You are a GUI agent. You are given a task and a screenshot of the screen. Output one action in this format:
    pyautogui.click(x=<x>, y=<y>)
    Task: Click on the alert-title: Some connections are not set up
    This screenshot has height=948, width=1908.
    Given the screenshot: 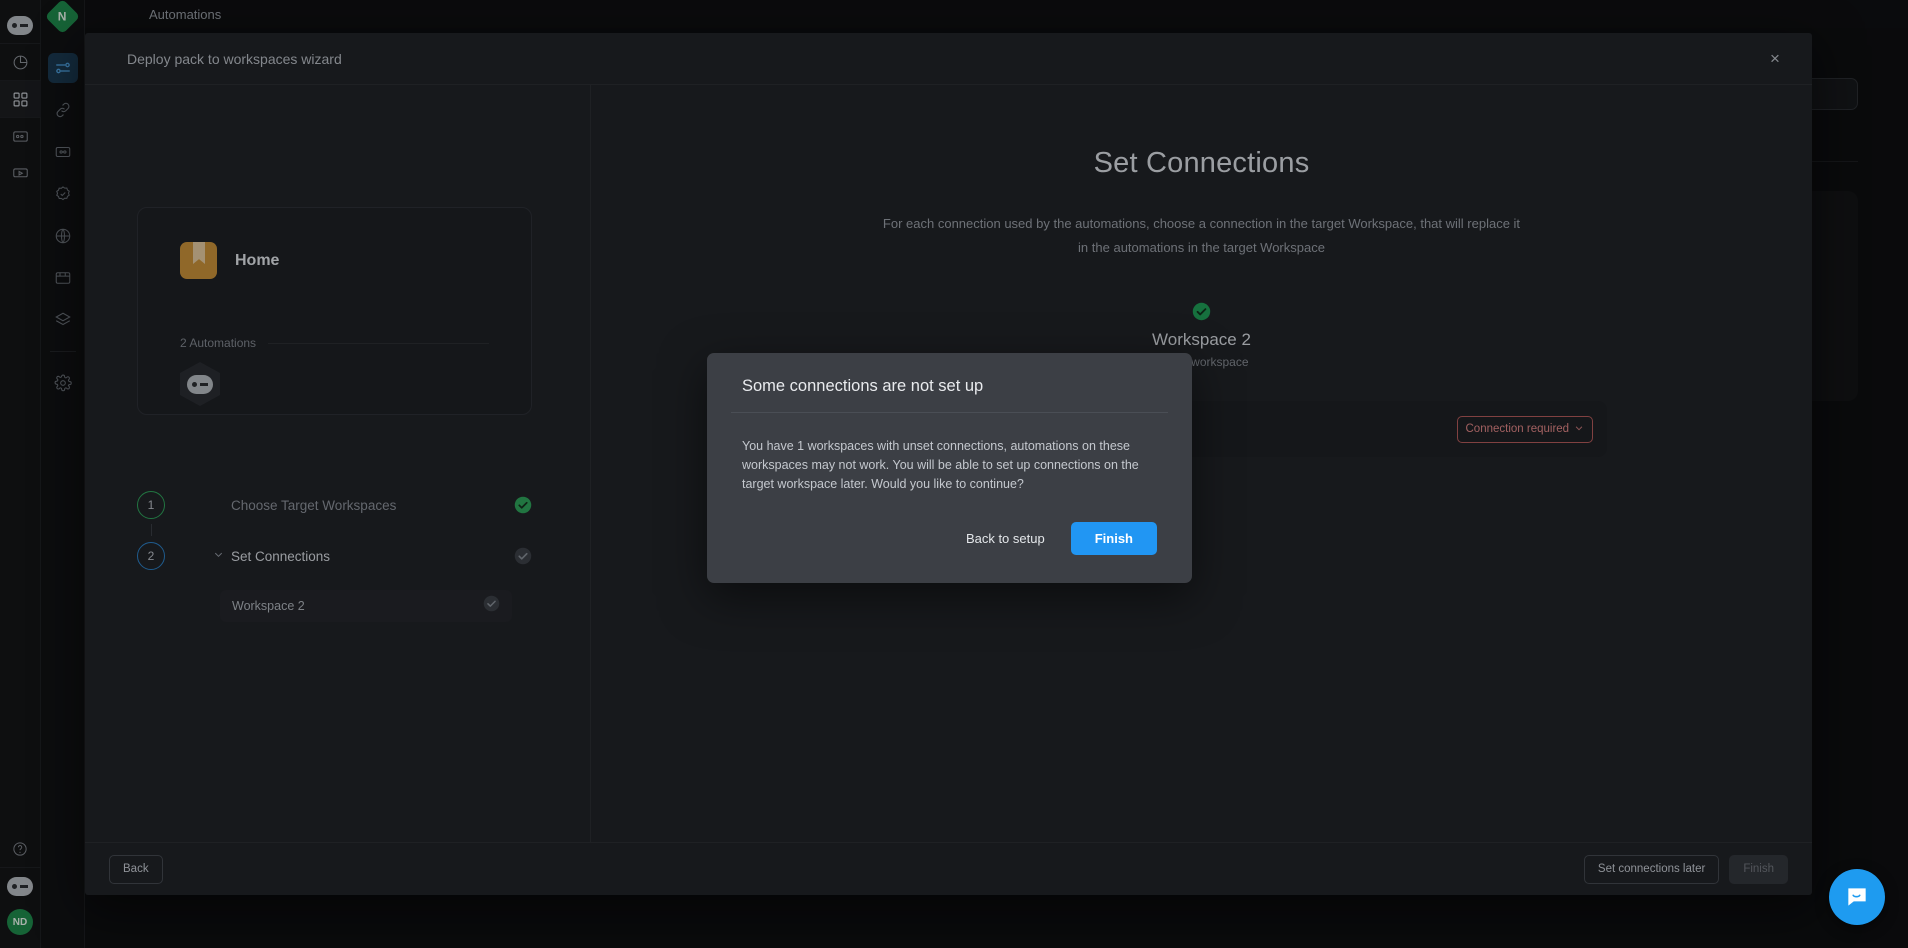 What is the action you would take?
    pyautogui.click(x=863, y=386)
    